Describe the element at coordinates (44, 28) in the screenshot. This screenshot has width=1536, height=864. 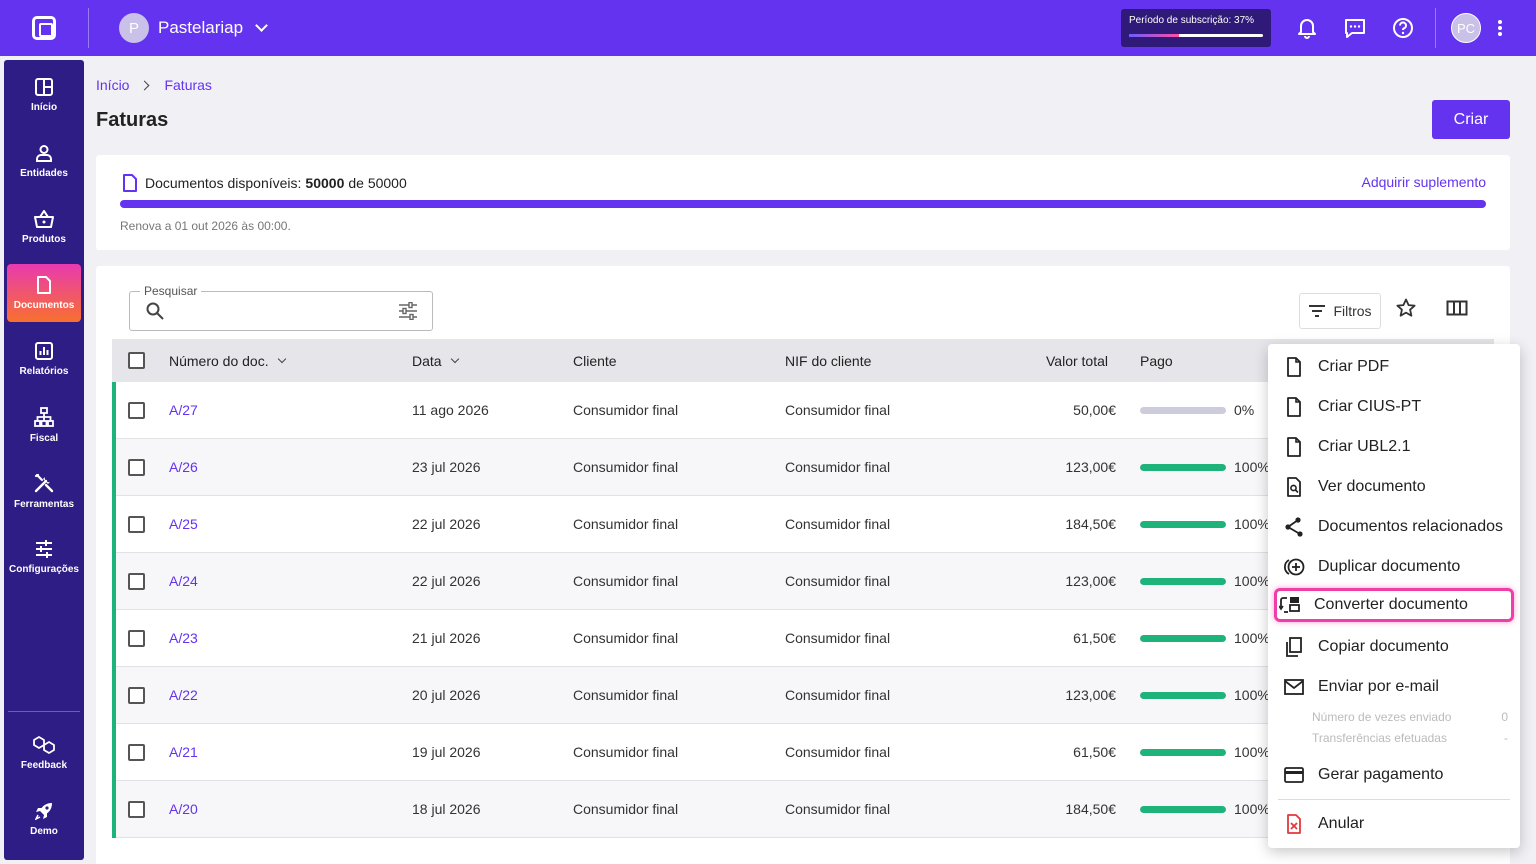
I see `app-logo` at that location.